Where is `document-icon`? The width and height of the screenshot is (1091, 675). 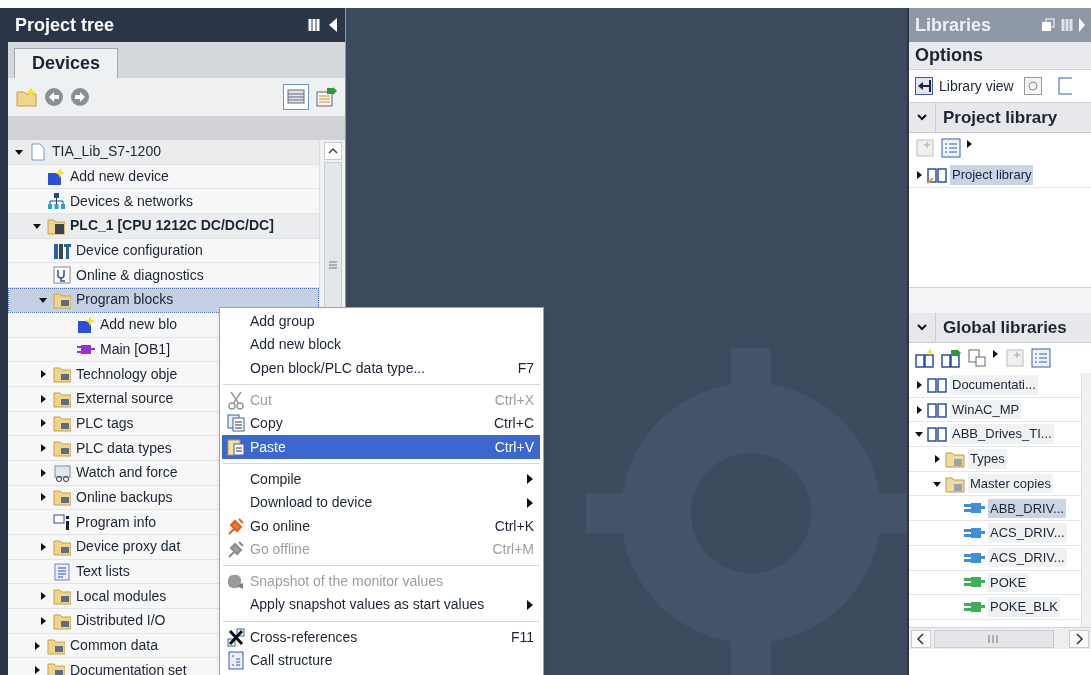
document-icon is located at coordinates (38, 151).